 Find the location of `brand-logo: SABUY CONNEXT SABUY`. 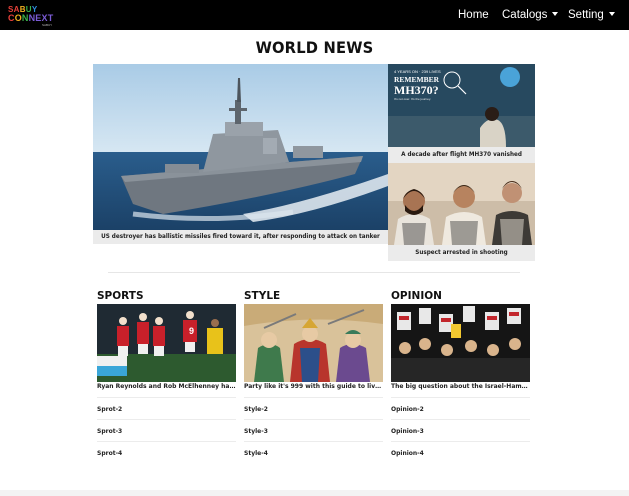

brand-logo: SABUY CONNEXT SABUY is located at coordinates (33, 16).